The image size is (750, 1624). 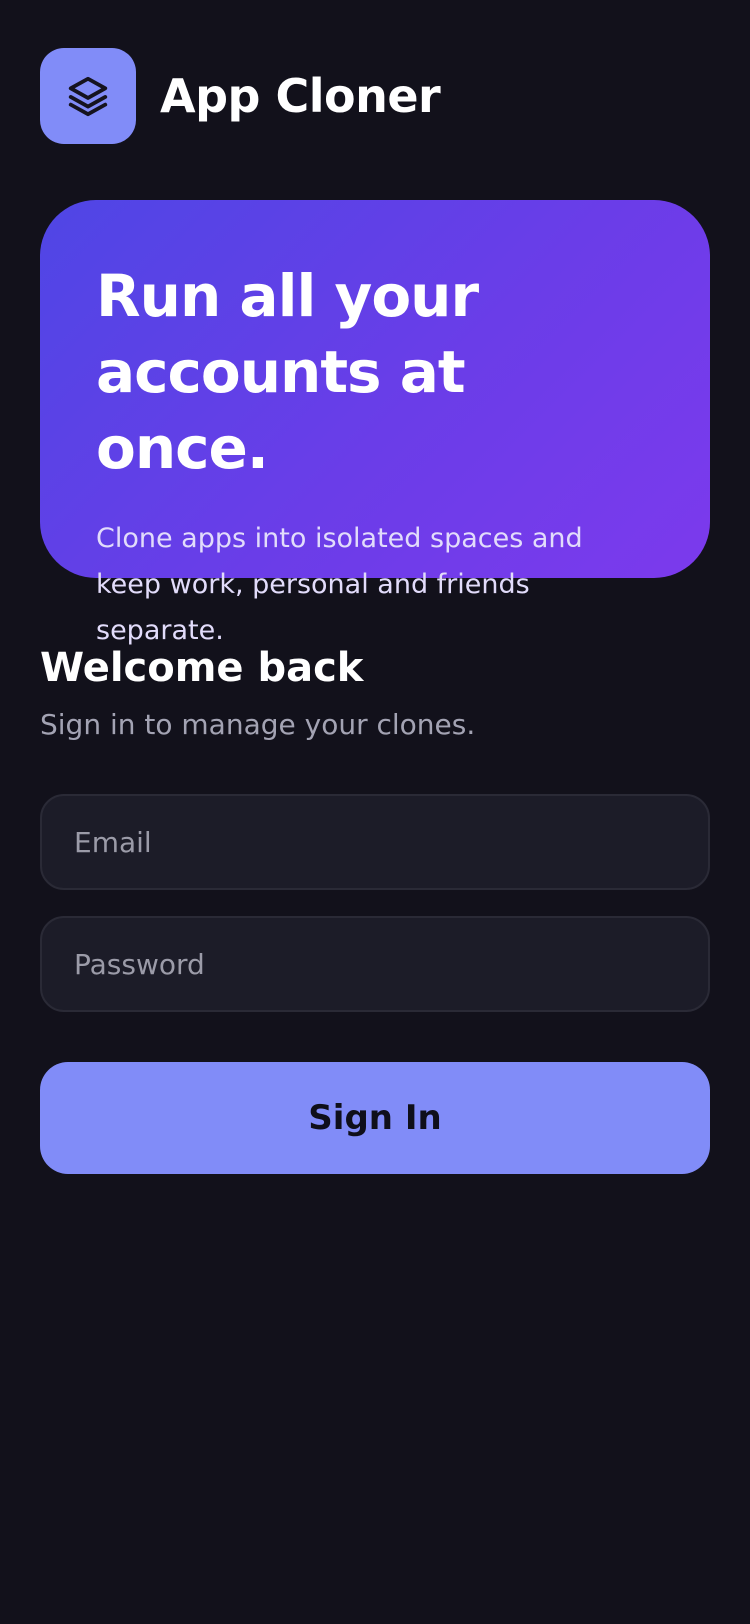 I want to click on welcome-subheading: Sign in to manage your clones., so click(x=258, y=724).